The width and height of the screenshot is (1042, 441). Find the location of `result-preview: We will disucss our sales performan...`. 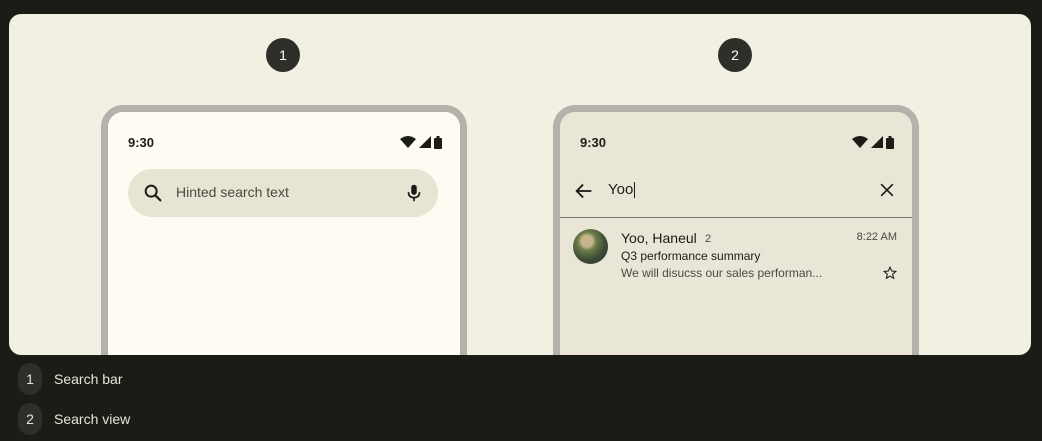

result-preview: We will disucss our sales performan... is located at coordinates (722, 273).